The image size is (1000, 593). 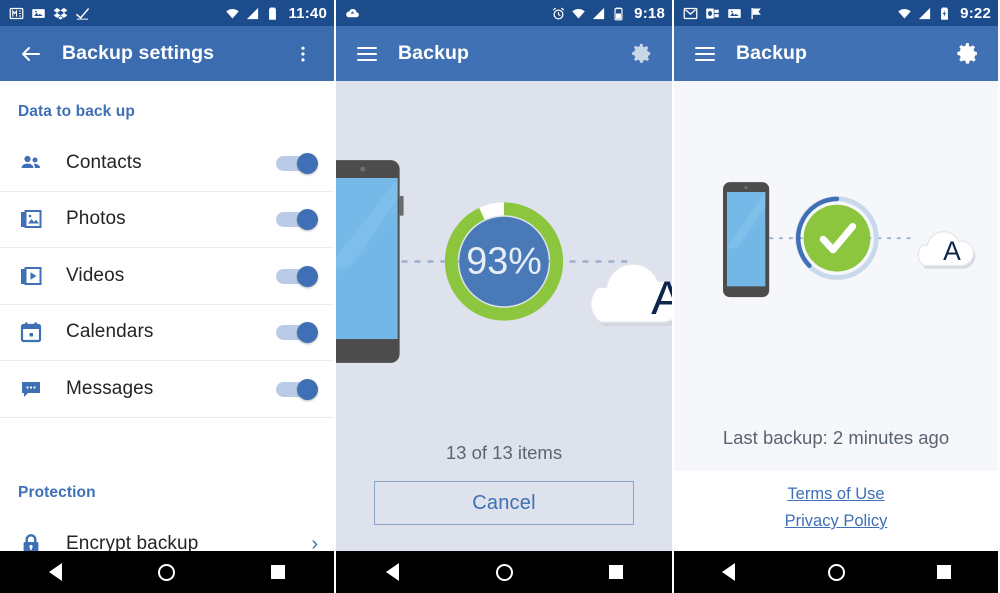 I want to click on overflow-menu-icon, so click(x=303, y=54).